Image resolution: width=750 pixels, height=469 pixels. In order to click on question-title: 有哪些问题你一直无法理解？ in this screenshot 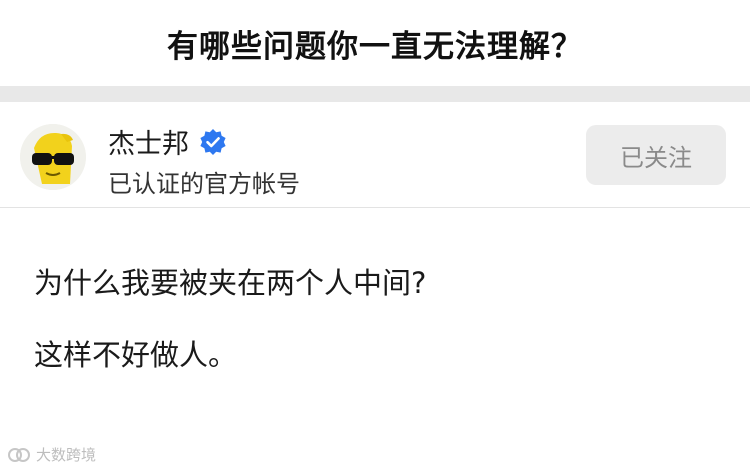, I will do `click(375, 43)`.